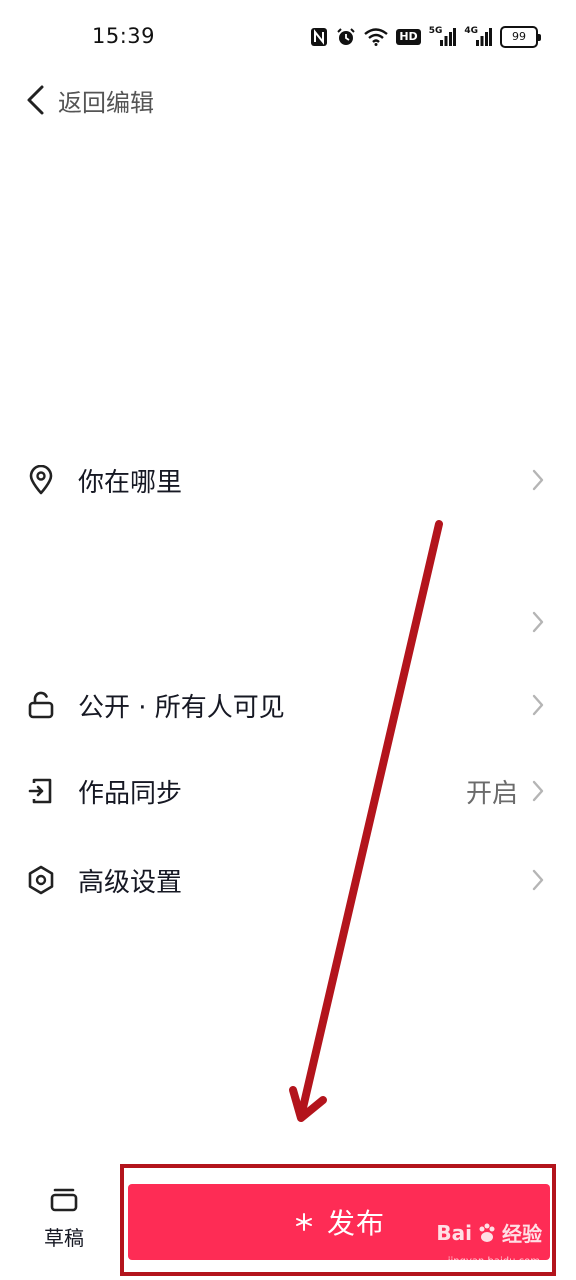 The image size is (576, 1280). I want to click on bottom-bar: 草稿 发布 Bai 经验 jingyan.baidu.com, so click(288, 1222).